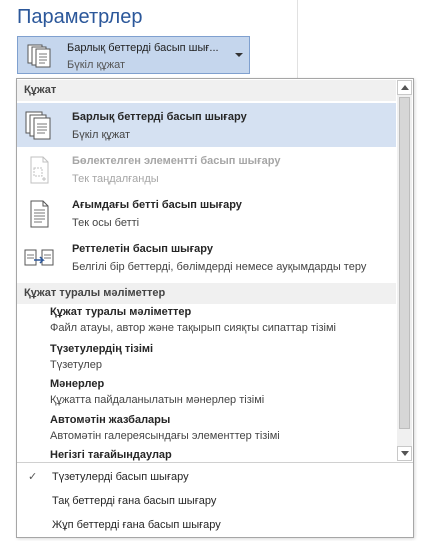  Describe the element at coordinates (106, 223) in the screenshot. I see `option-desc: Тек осы бетті` at that location.